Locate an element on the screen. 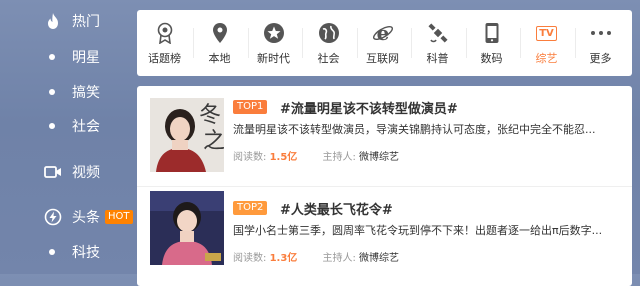 This screenshot has width=640, height=286. sidebar-item-label: 热门 is located at coordinates (86, 22).